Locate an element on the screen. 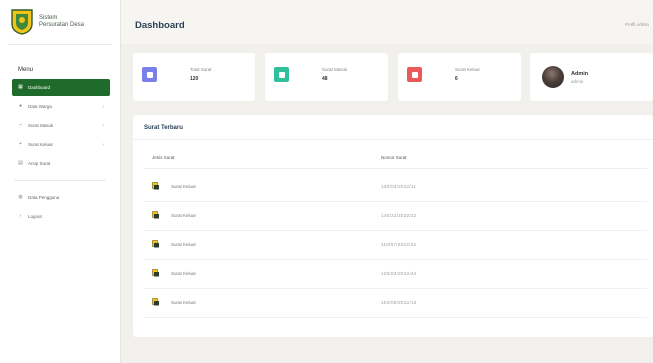 The height and width of the screenshot is (363, 653). top-header: Dashboard Profil Admin is located at coordinates (387, 22).